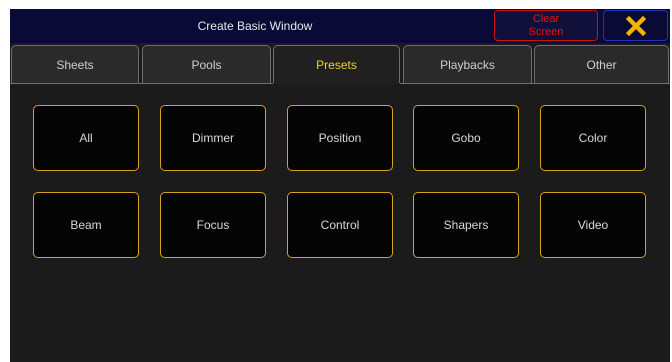 The width and height of the screenshot is (672, 362). I want to click on preset-video-button: Video, so click(593, 225).